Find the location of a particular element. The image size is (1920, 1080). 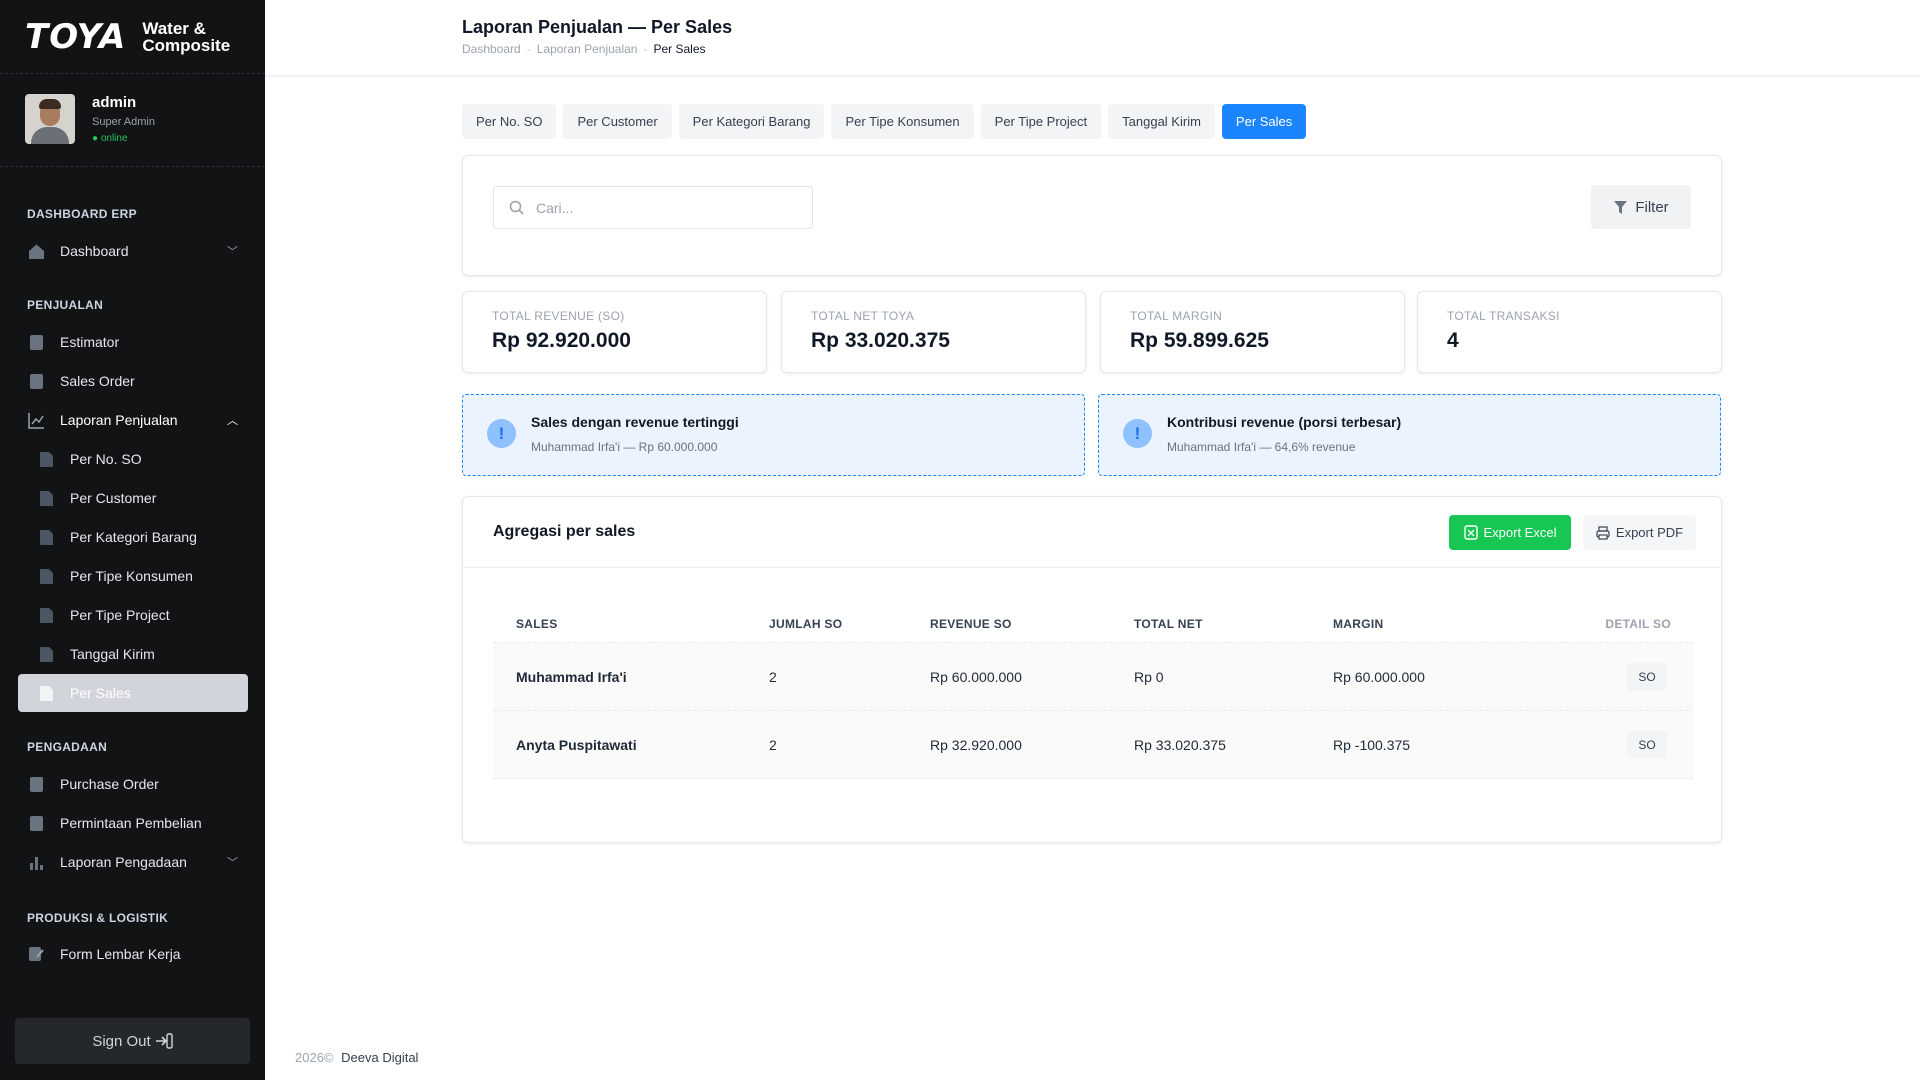

sidebar-item-label: Per Tipe Konsumen is located at coordinates (131, 576).